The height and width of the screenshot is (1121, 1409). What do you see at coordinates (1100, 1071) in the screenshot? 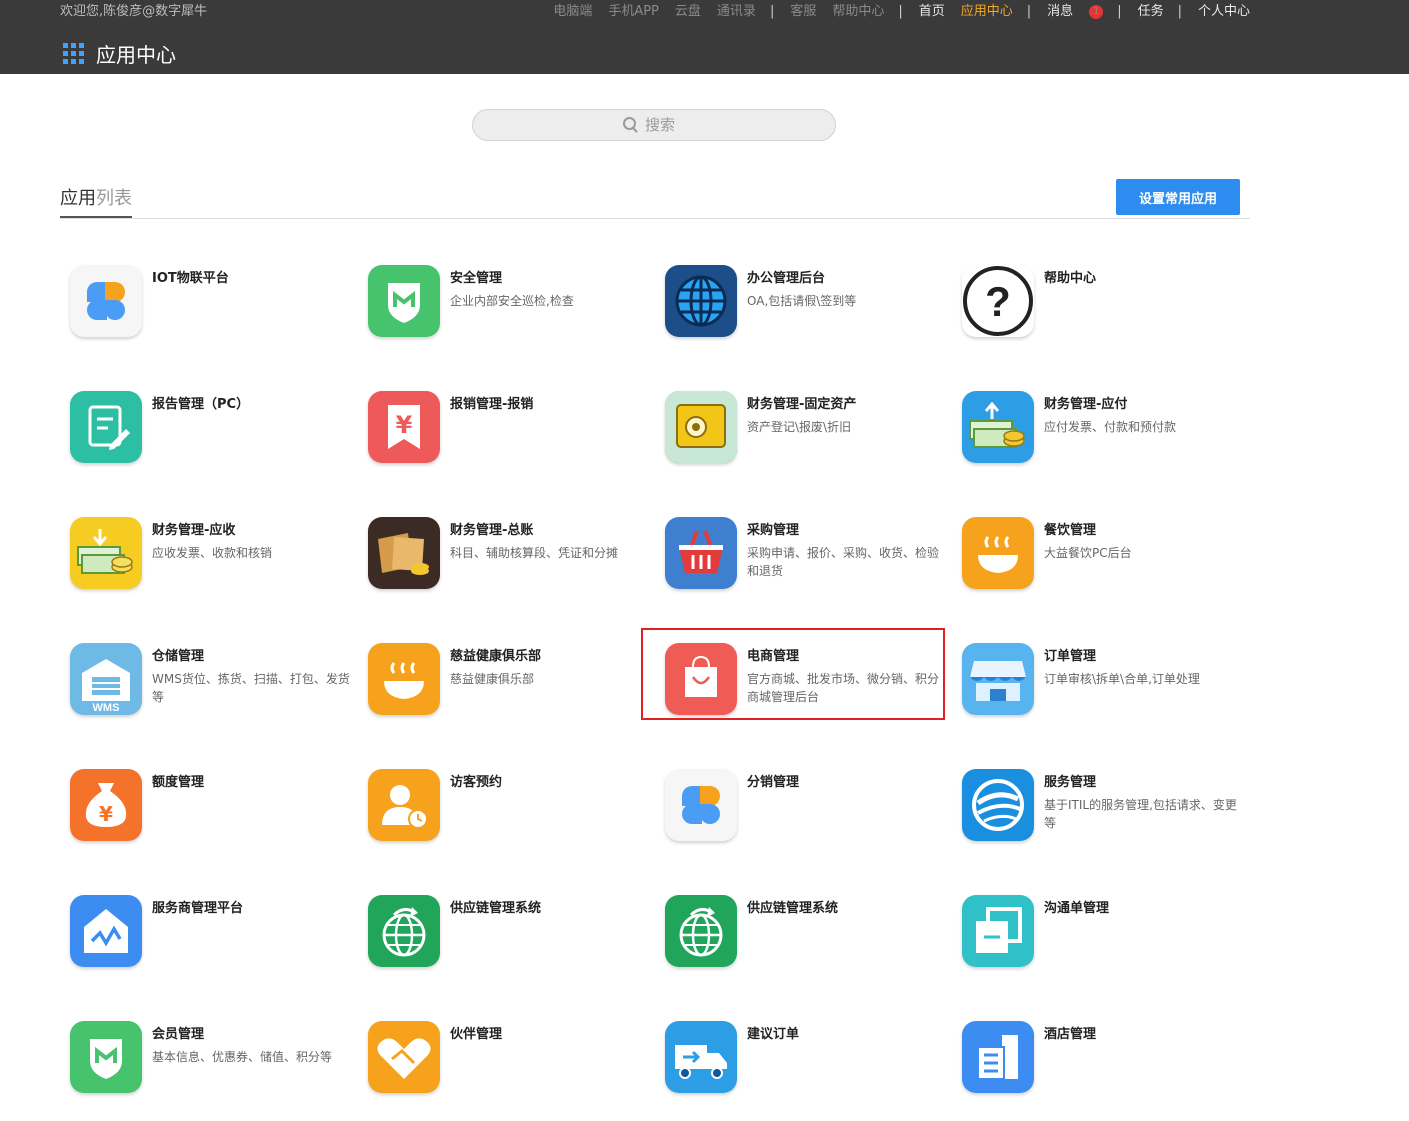
I see `app-card: 酒店管理` at bounding box center [1100, 1071].